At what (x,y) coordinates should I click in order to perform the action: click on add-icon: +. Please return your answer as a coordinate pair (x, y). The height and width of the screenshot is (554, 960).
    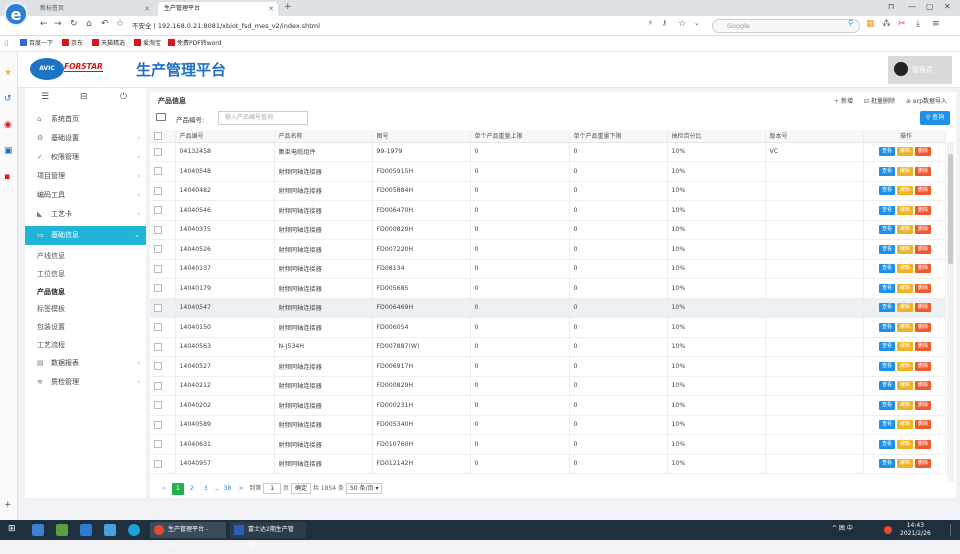
    Looking at the image, I should click on (8, 505).